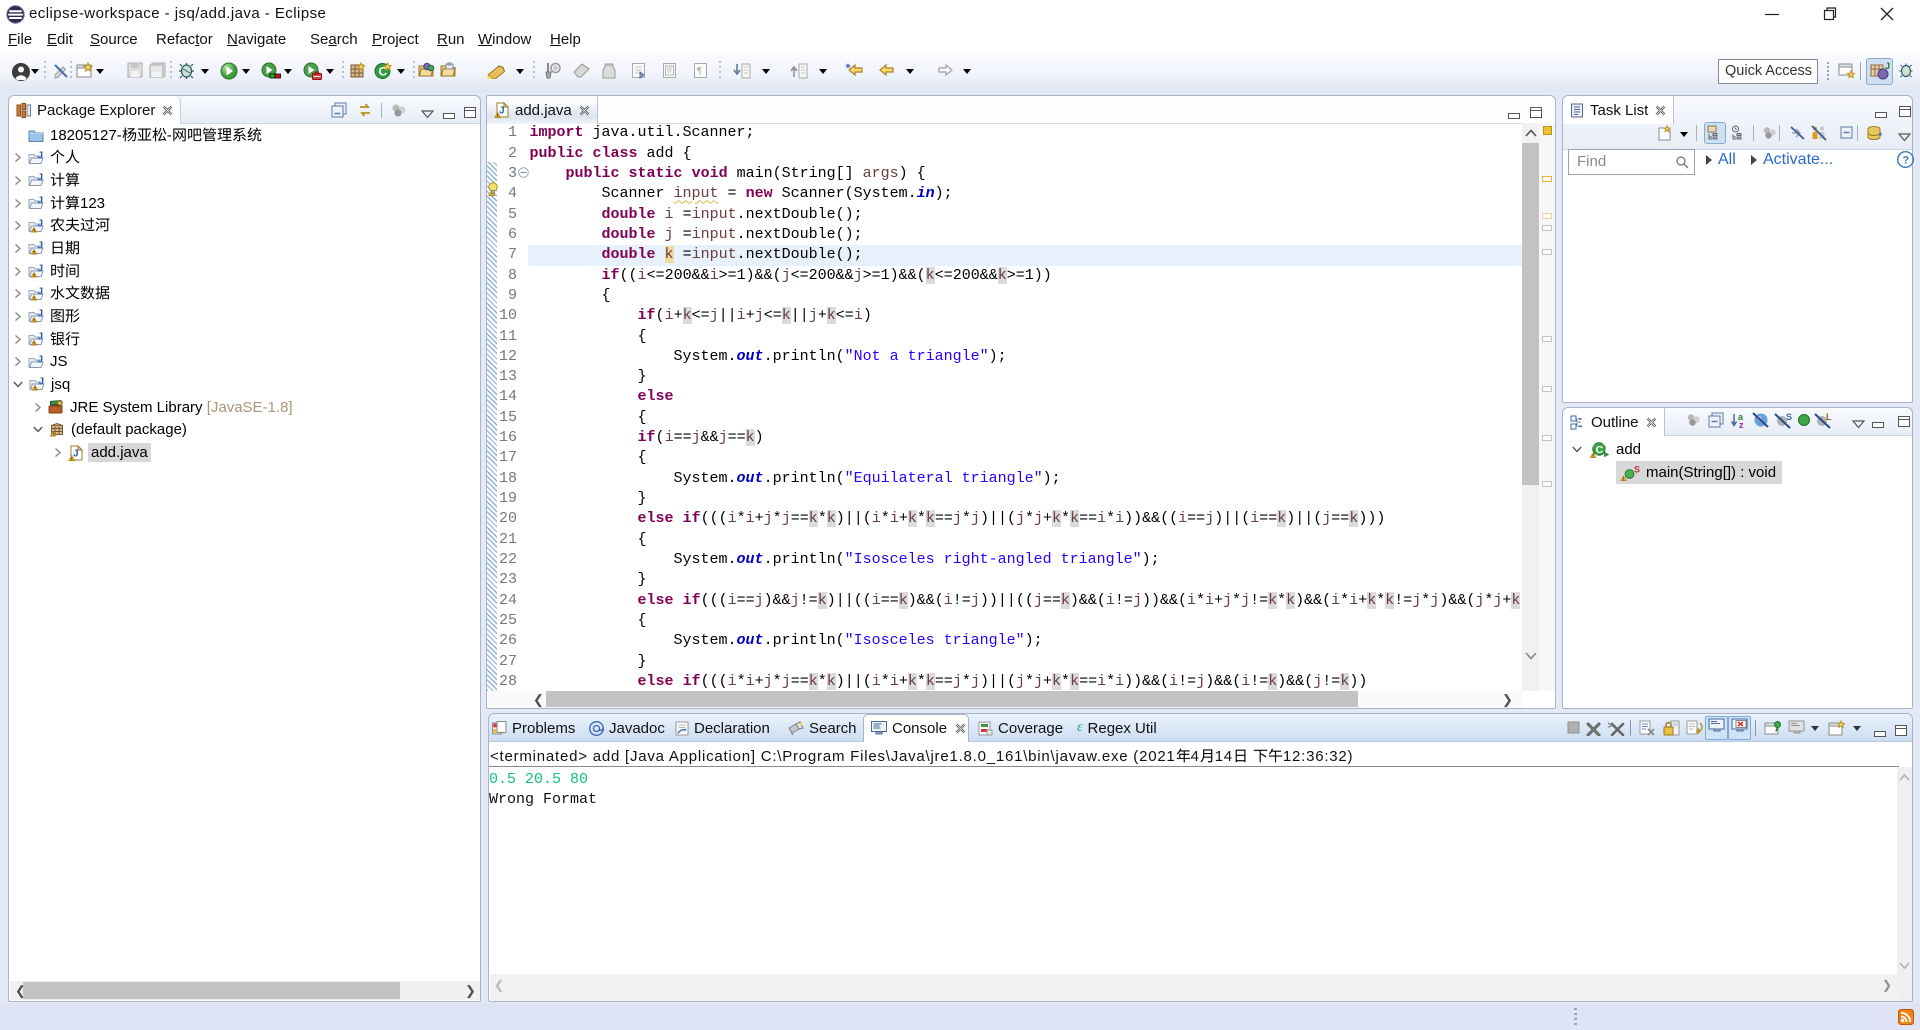  I want to click on svg-text: C, so click(1600, 449).